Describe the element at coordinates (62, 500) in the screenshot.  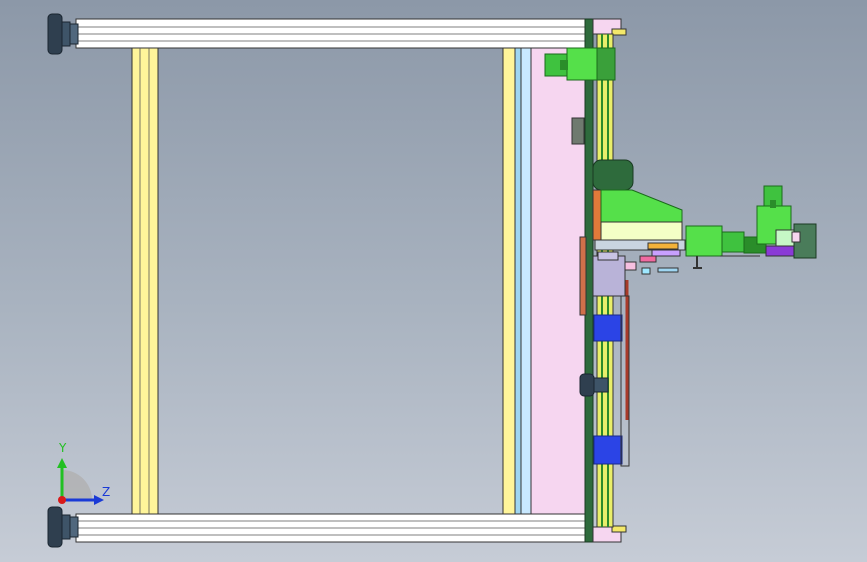
I see `x-axis-dot` at that location.